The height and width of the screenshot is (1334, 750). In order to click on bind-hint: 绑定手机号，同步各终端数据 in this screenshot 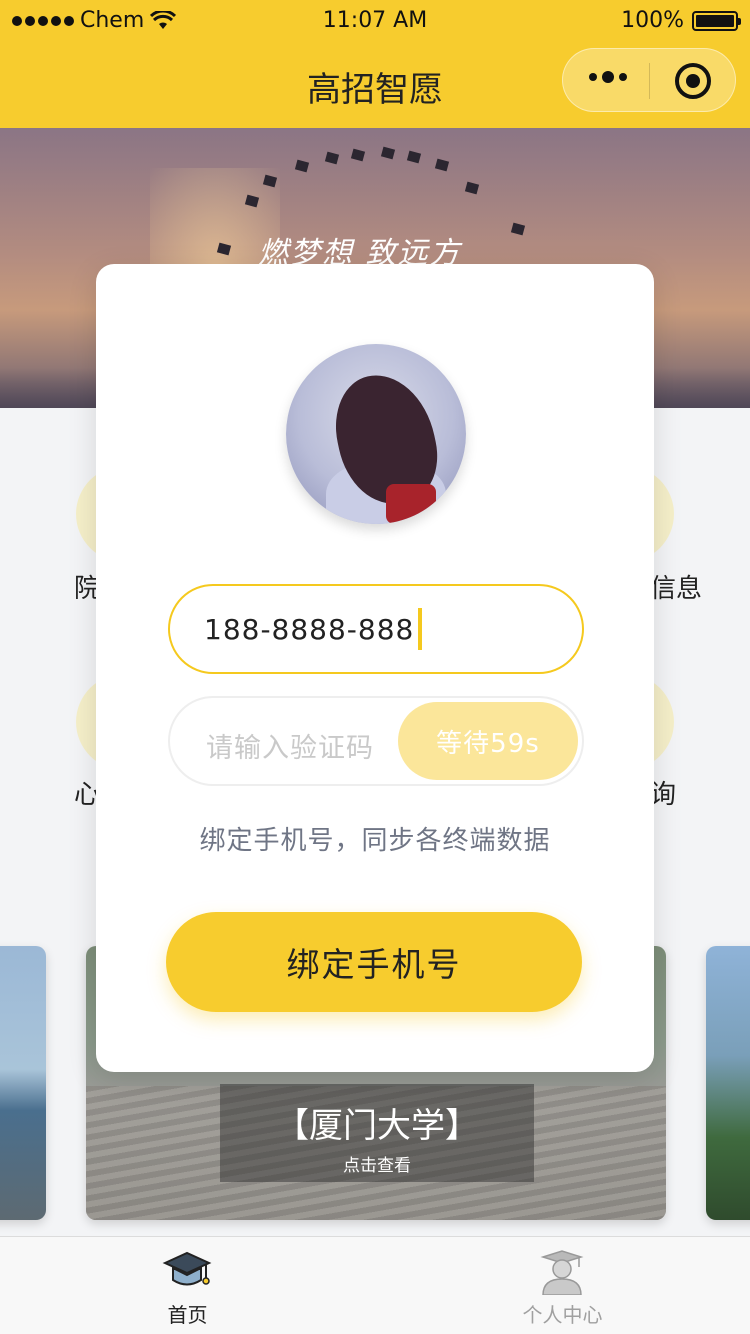, I will do `click(375, 841)`.